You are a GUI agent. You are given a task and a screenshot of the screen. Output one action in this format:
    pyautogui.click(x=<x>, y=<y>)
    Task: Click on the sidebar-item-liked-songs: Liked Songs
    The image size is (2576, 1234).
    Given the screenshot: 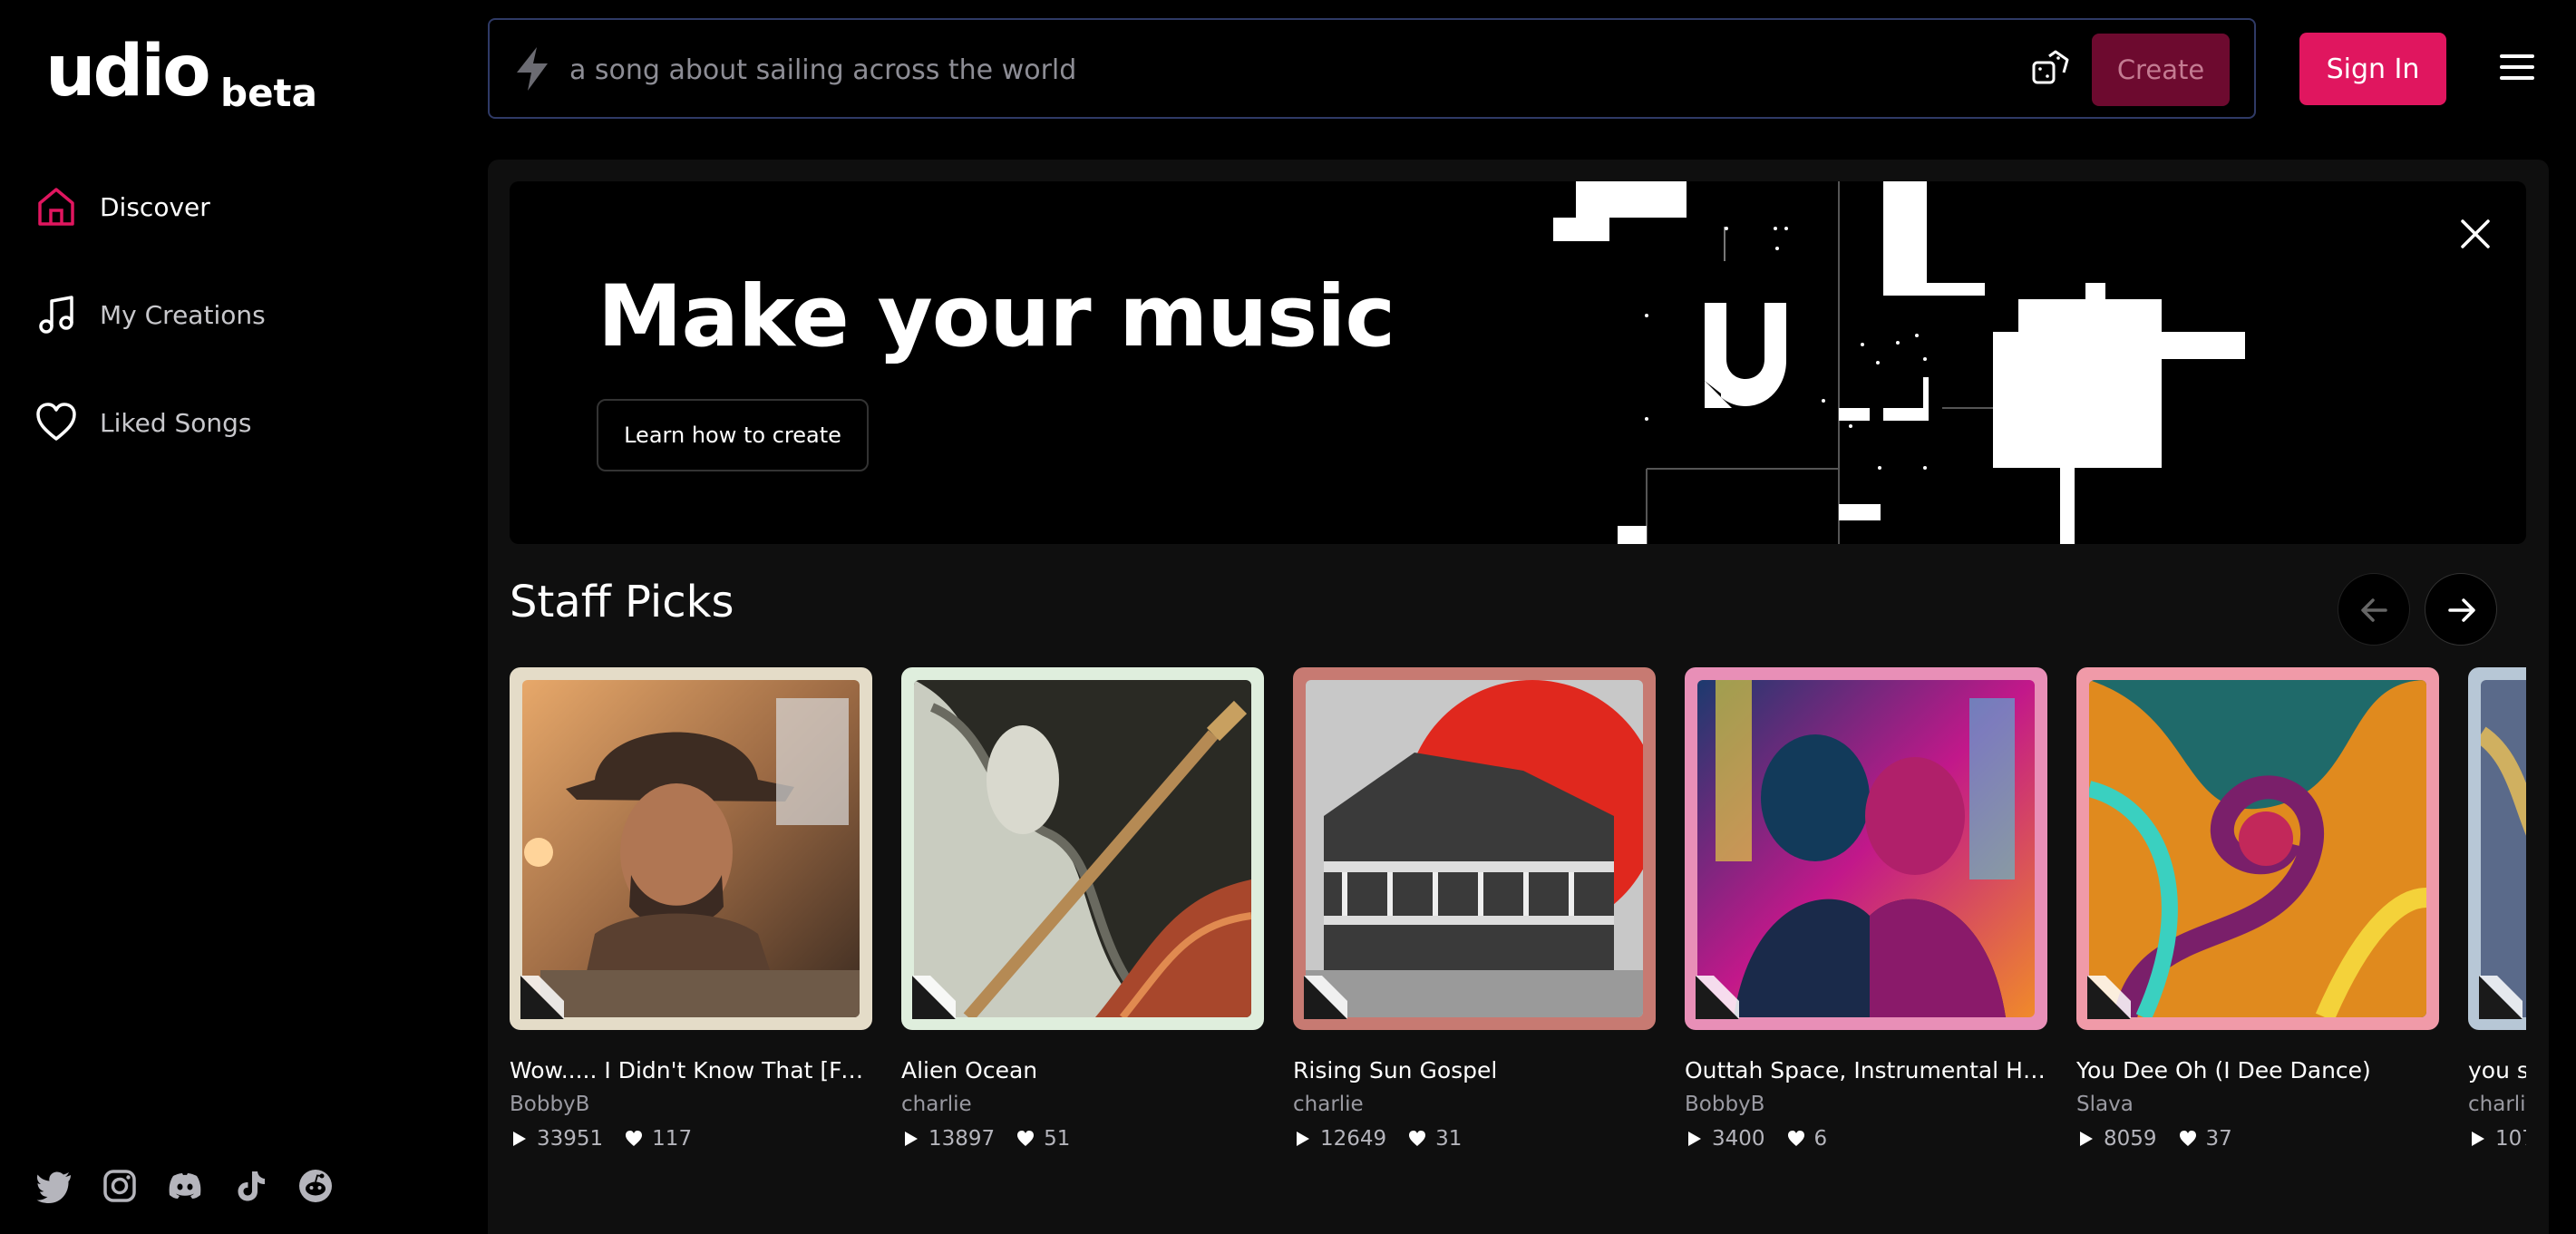 What is the action you would take?
    pyautogui.click(x=143, y=422)
    